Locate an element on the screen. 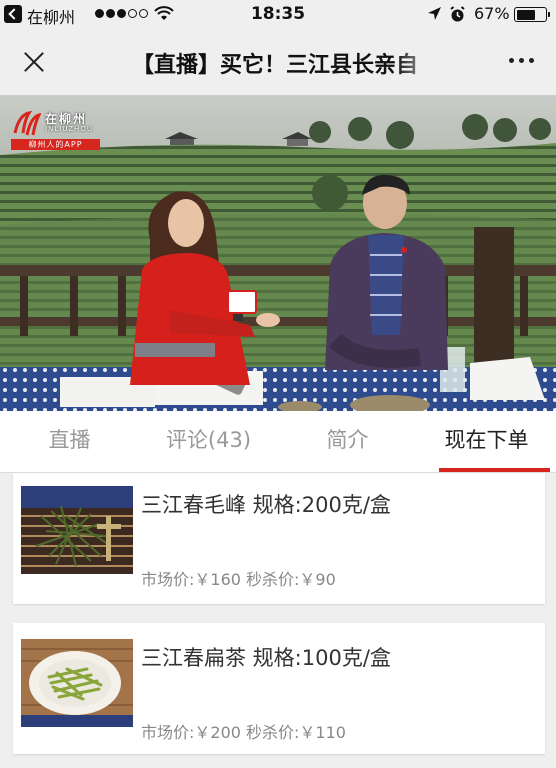 The image size is (556, 768). more-options-button is located at coordinates (521, 60).